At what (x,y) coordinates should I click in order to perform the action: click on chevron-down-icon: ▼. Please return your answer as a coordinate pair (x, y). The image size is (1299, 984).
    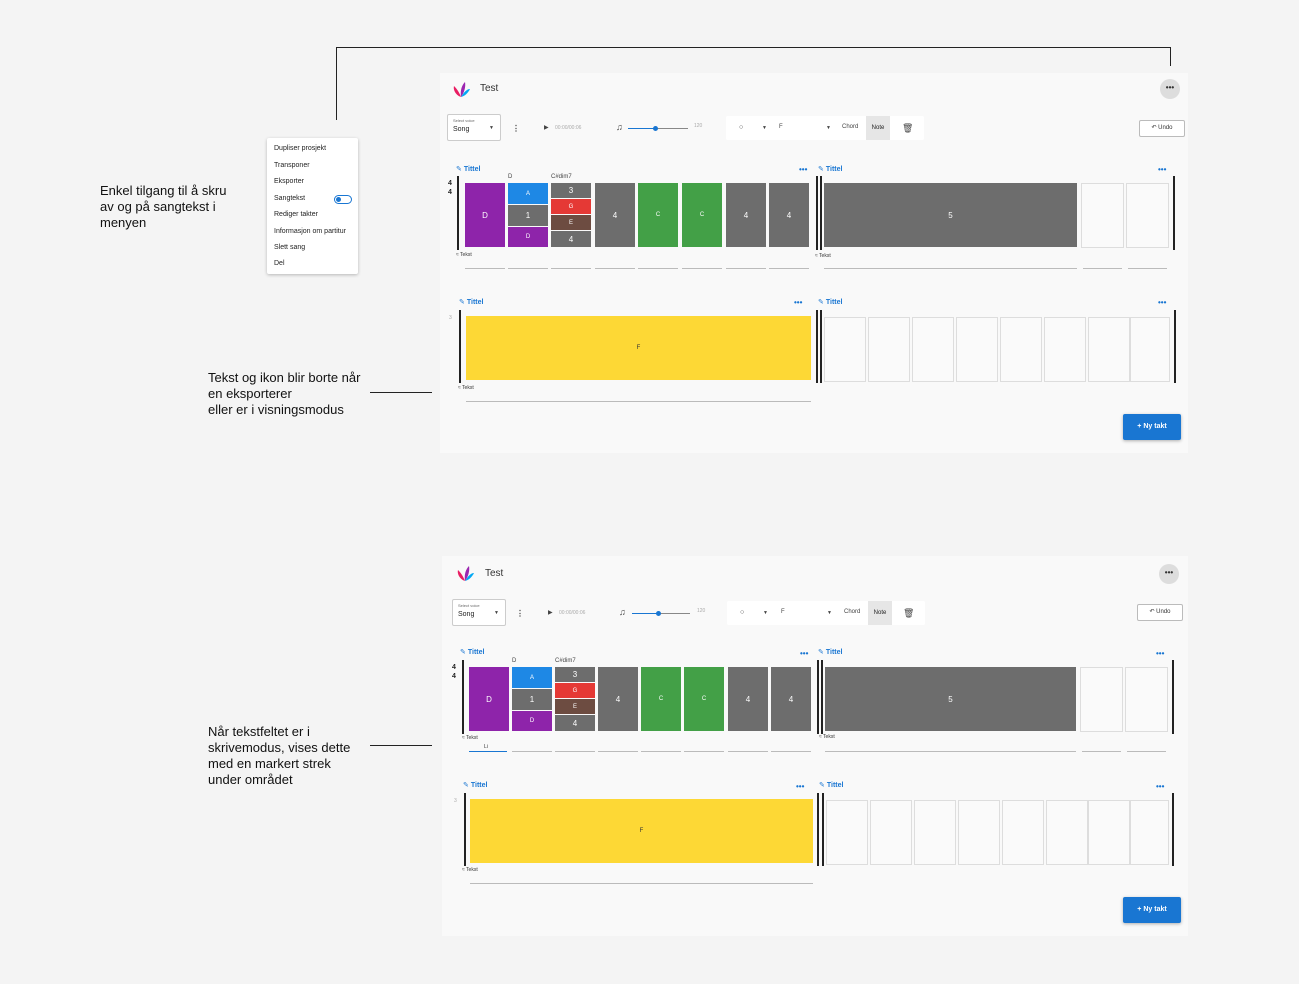
    Looking at the image, I should click on (764, 128).